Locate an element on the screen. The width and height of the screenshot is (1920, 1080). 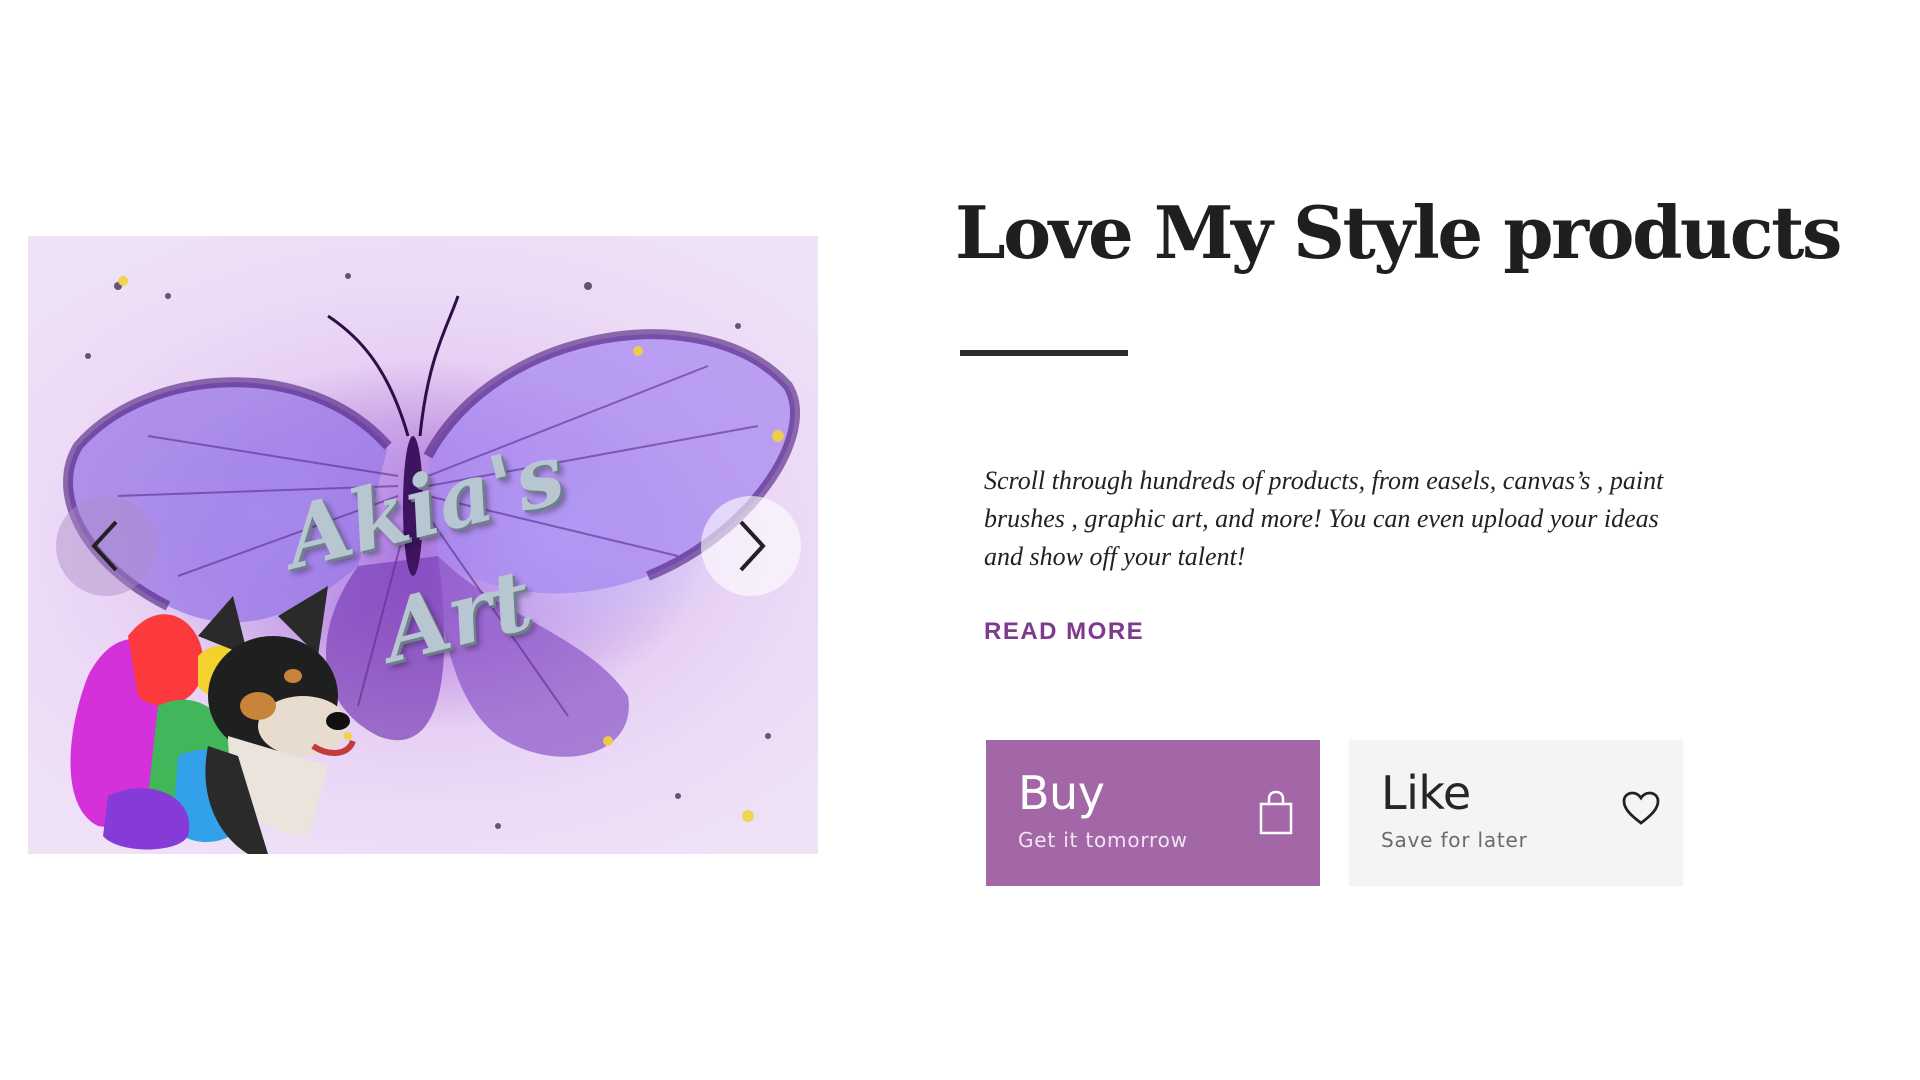
buy-title: Buy is located at coordinates (1061, 793).